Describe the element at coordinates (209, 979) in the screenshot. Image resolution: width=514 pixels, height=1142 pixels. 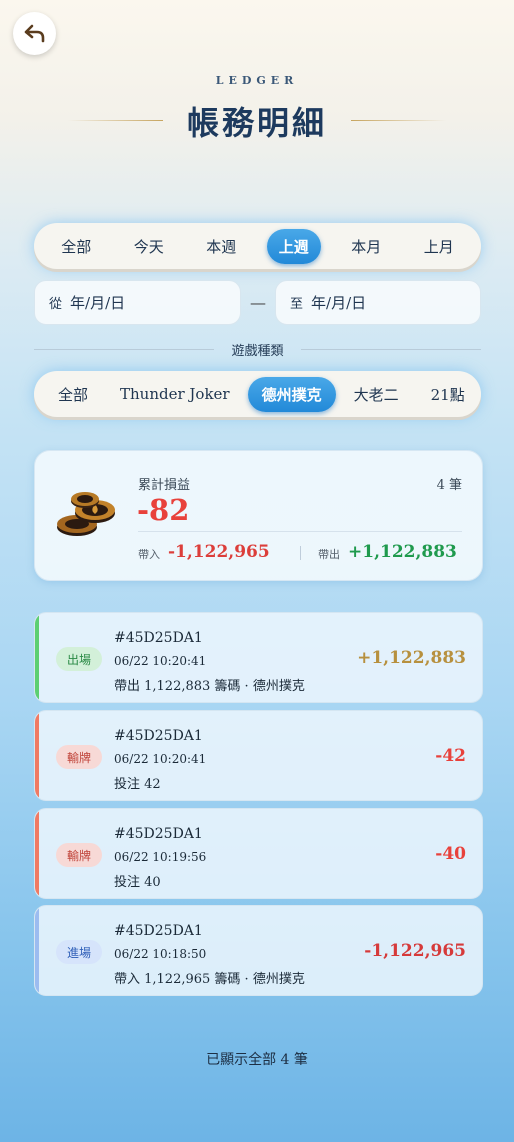
I see `record-desc: 帶入 1,122,965 籌碼 · 德州撲克` at that location.